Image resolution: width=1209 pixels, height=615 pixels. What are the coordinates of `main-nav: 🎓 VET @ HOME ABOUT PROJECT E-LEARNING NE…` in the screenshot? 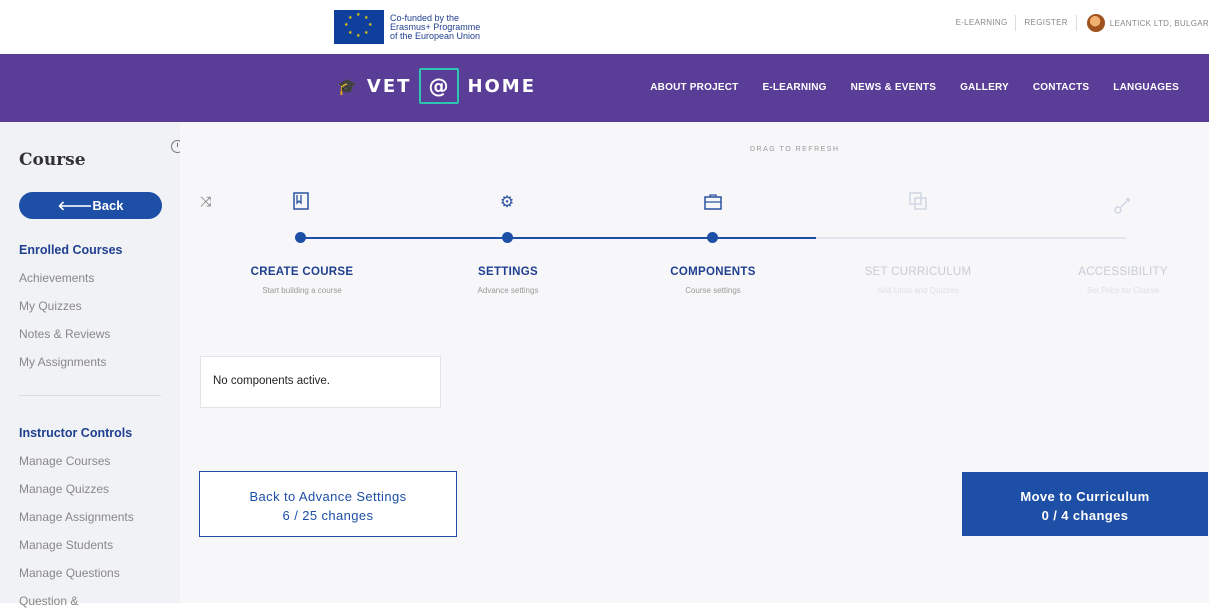 It's located at (604, 88).